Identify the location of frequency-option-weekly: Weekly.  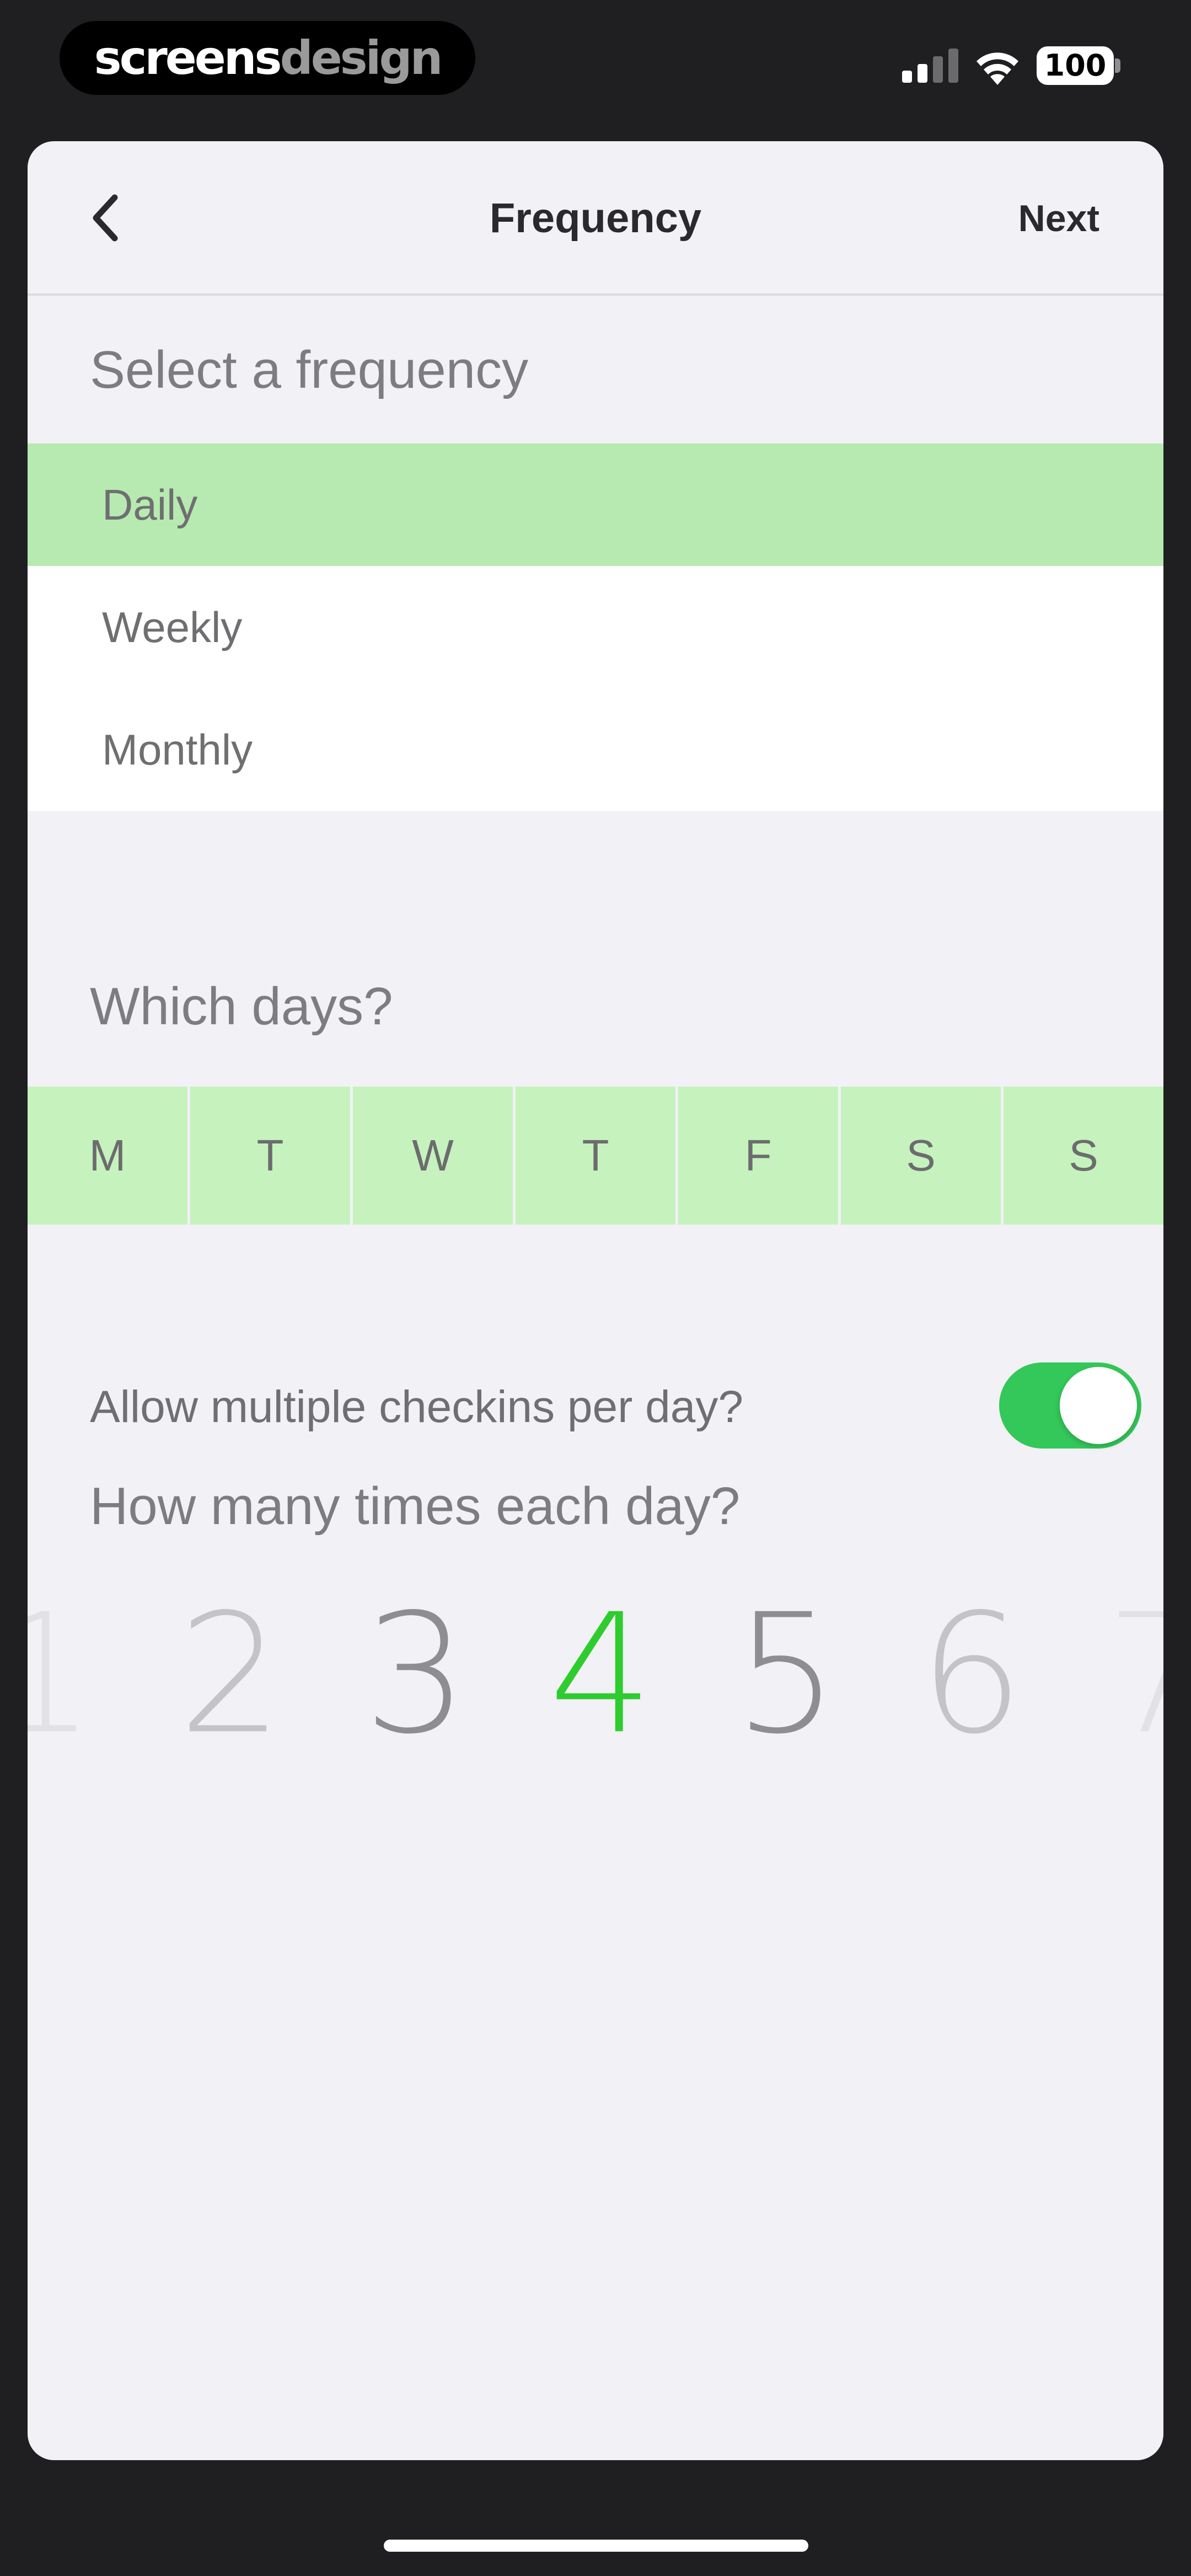
(595, 627).